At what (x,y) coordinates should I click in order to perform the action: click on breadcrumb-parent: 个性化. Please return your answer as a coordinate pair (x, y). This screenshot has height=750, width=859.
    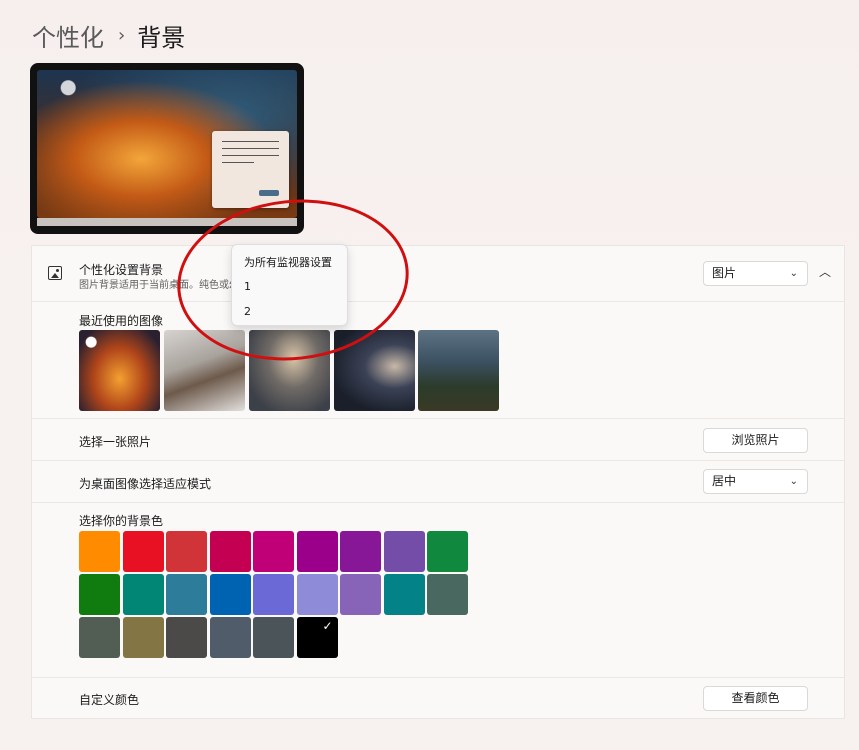
    Looking at the image, I should click on (68, 35).